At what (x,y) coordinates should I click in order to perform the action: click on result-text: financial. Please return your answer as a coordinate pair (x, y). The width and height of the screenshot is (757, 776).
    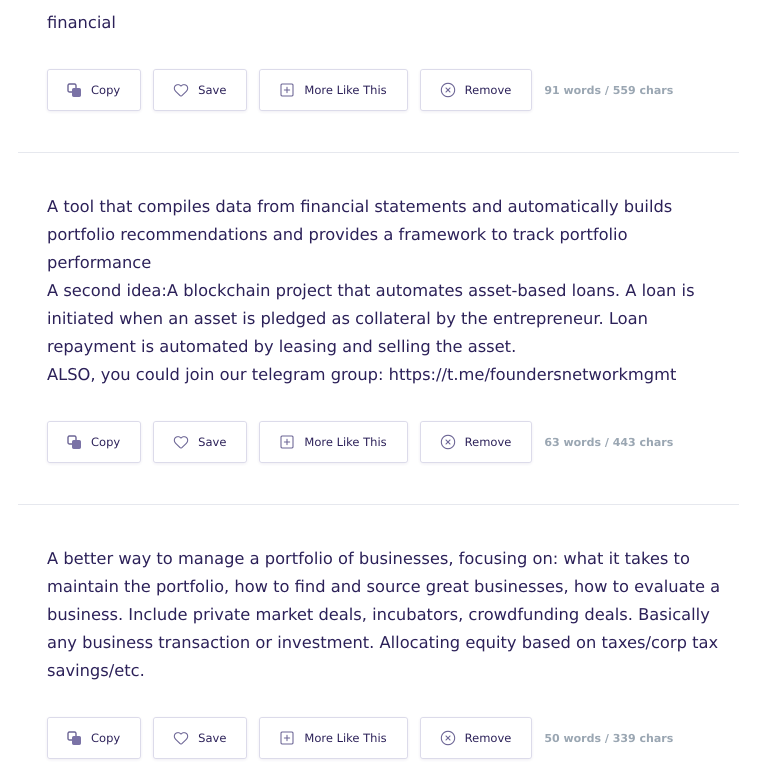
    Looking at the image, I should click on (82, 23).